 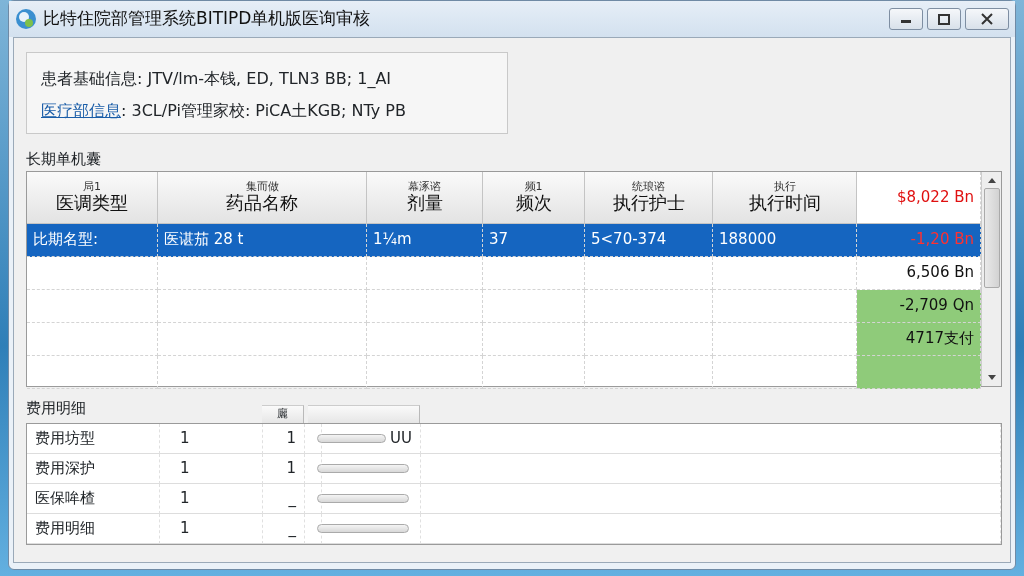 I want to click on column-header: 局1 医调类型, so click(x=92, y=197).